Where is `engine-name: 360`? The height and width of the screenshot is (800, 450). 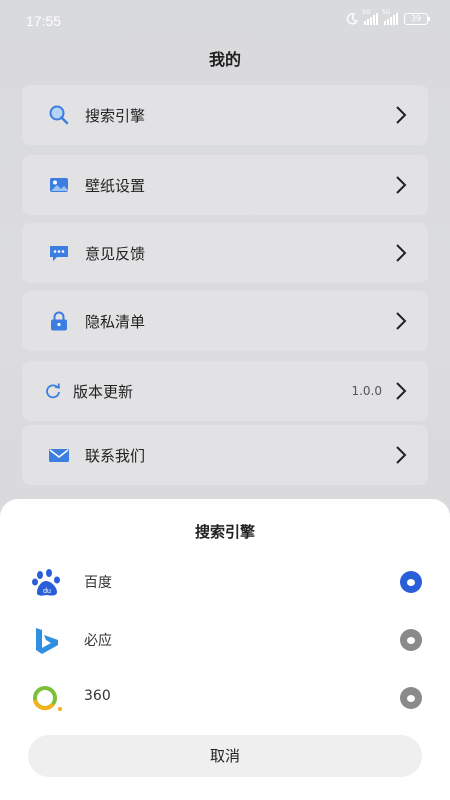
engine-name: 360 is located at coordinates (97, 696).